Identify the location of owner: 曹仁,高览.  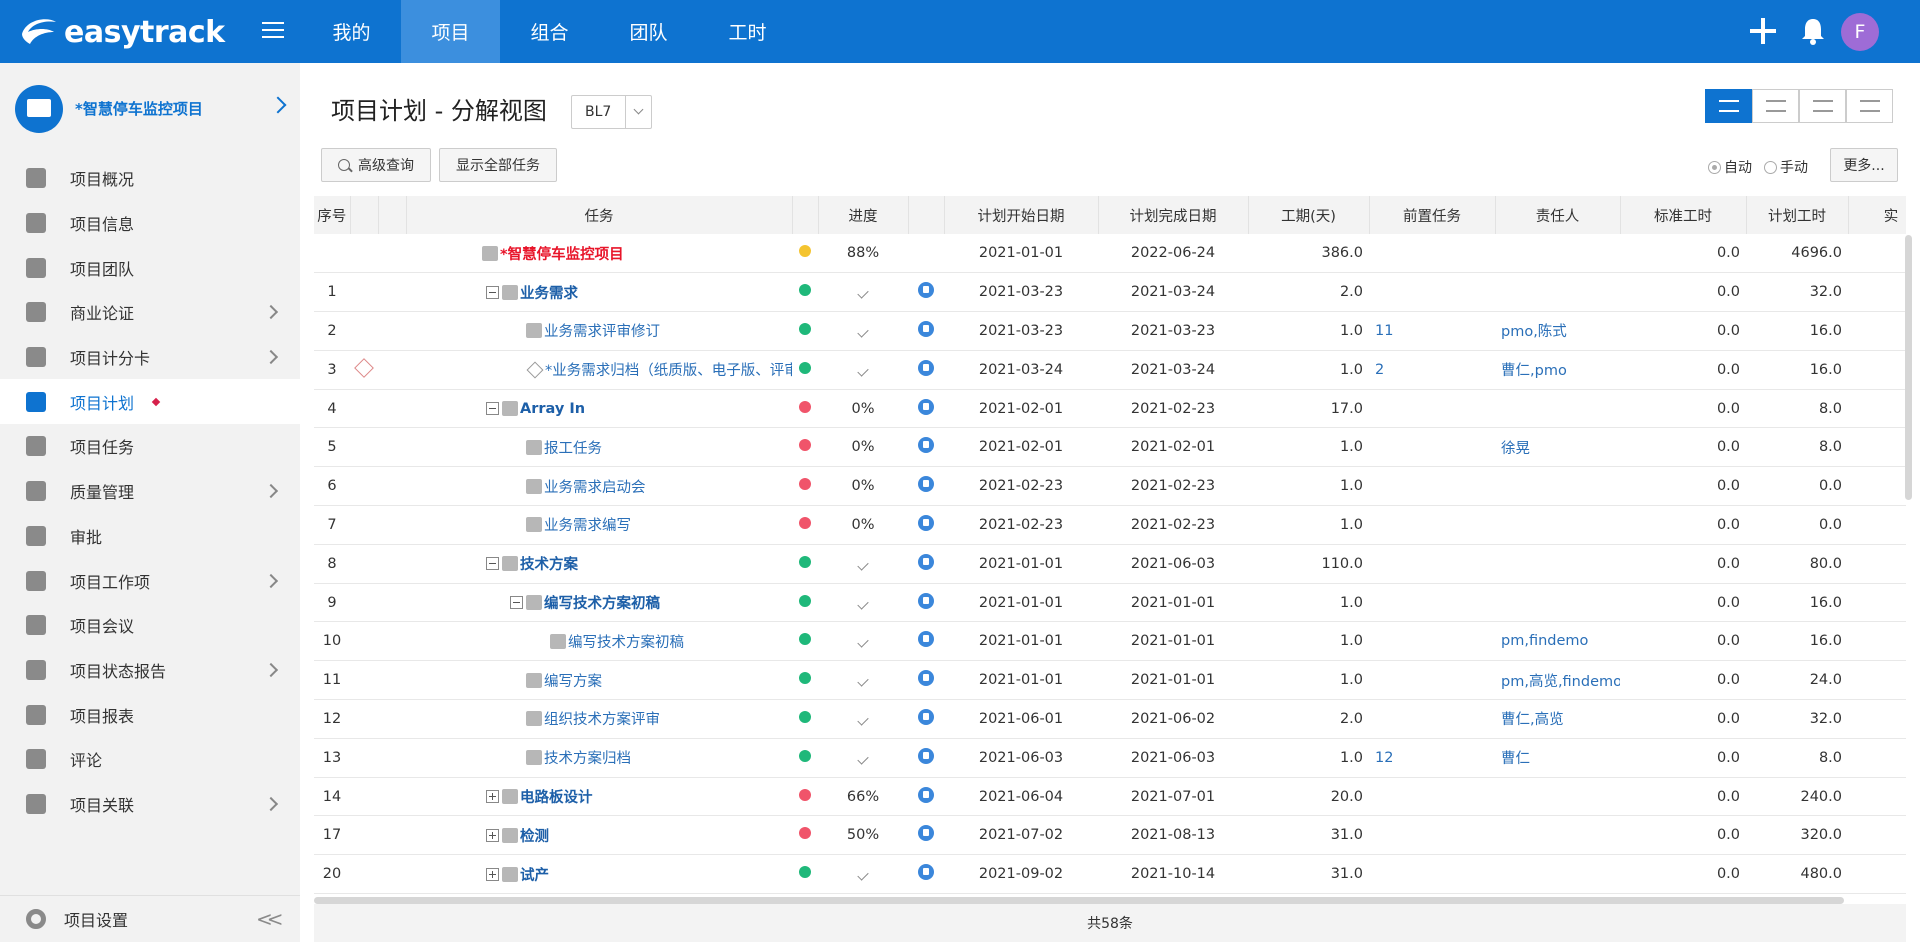
(1557, 719).